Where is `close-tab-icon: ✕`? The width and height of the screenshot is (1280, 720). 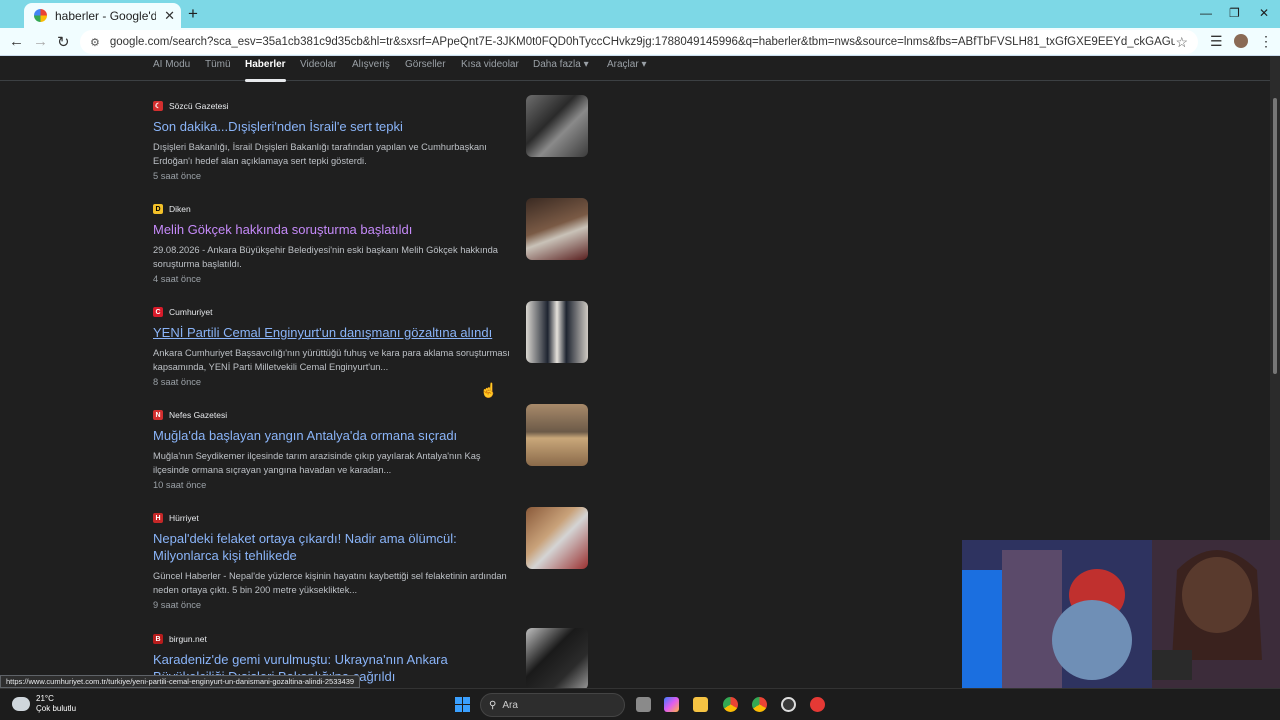 close-tab-icon: ✕ is located at coordinates (169, 16).